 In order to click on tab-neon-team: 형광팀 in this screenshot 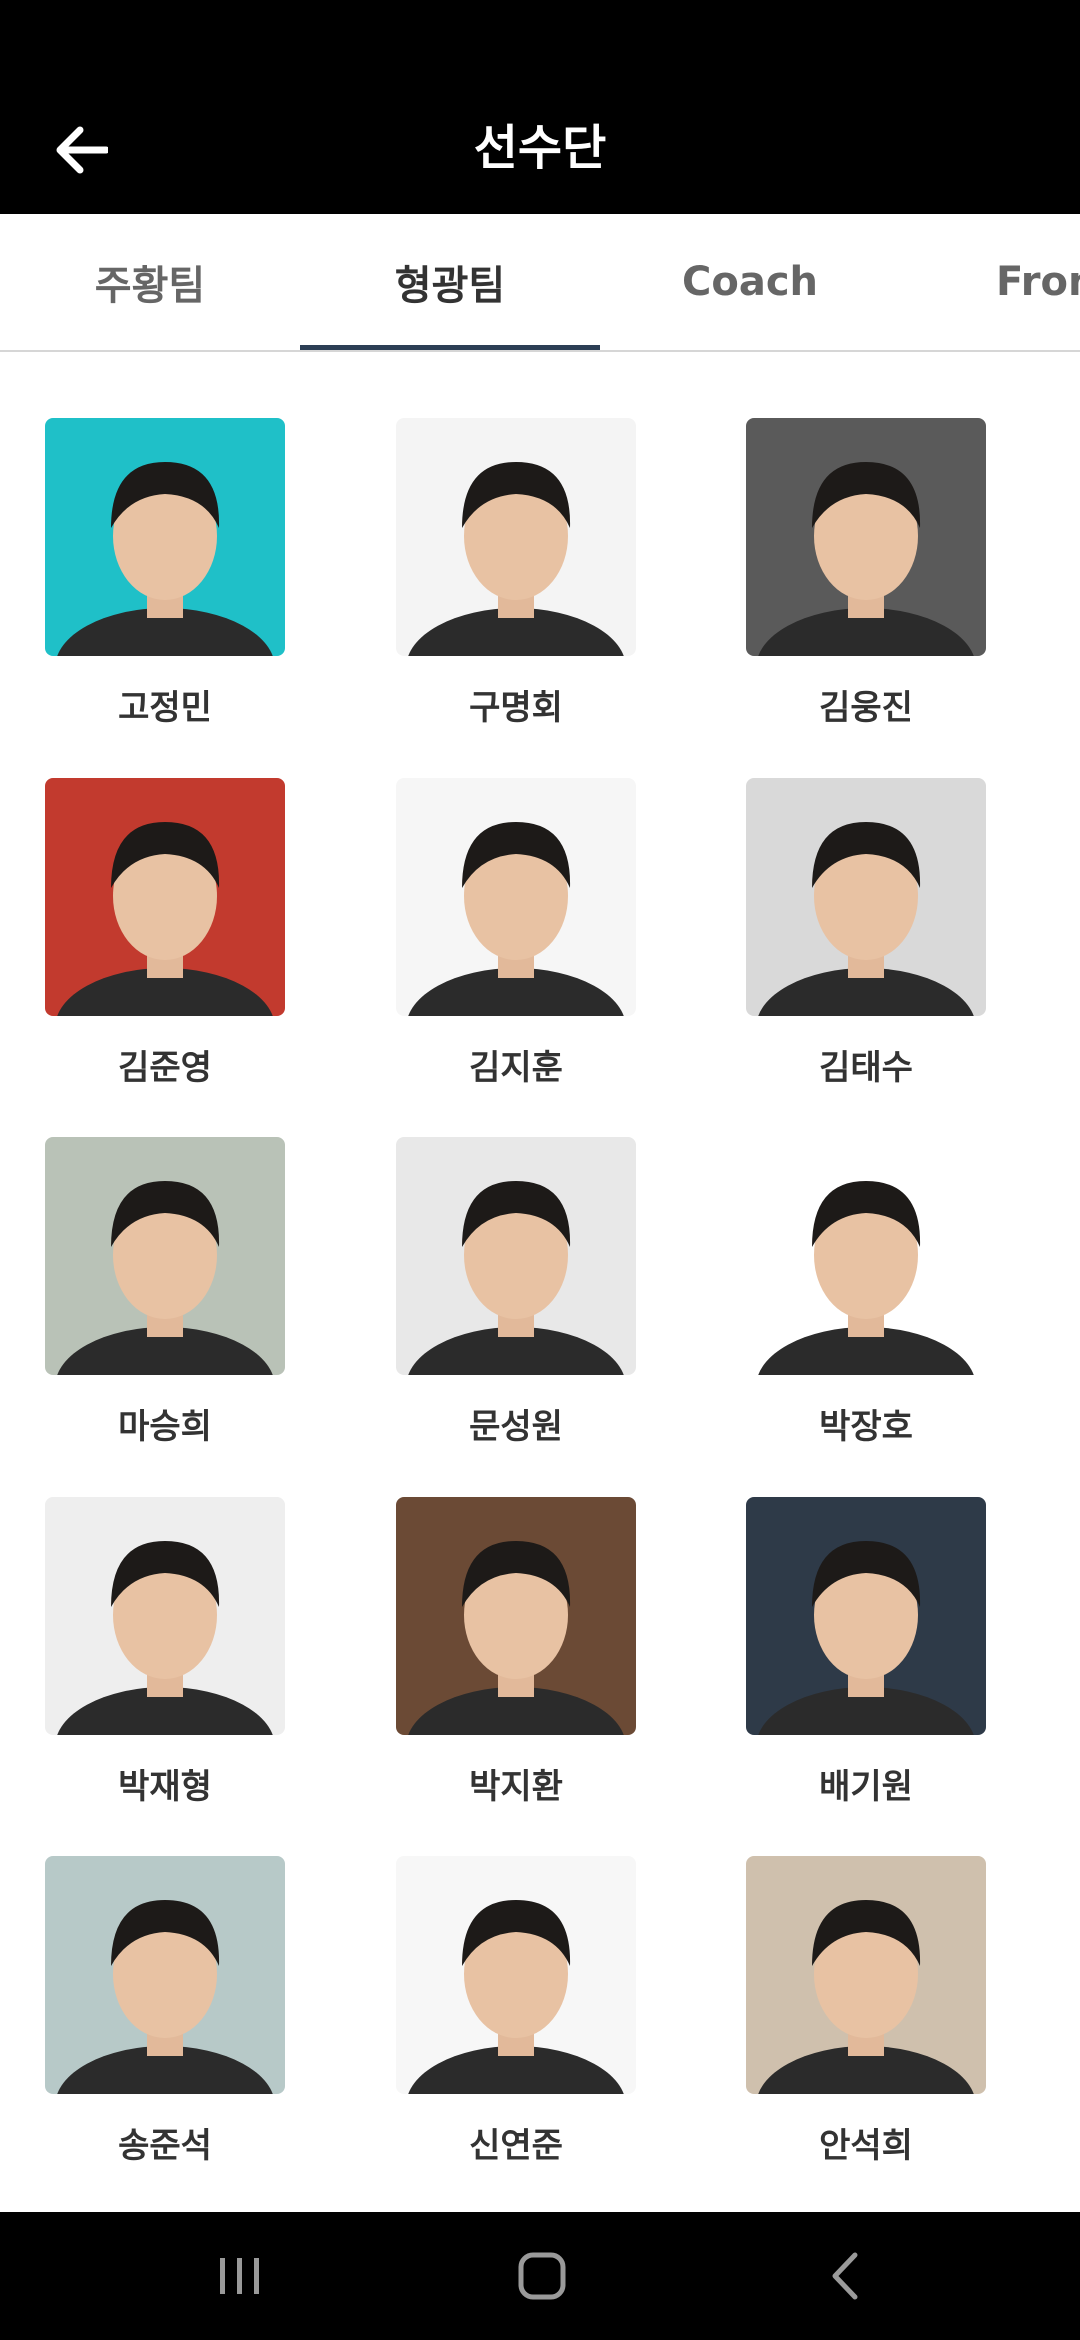, I will do `click(450, 282)`.